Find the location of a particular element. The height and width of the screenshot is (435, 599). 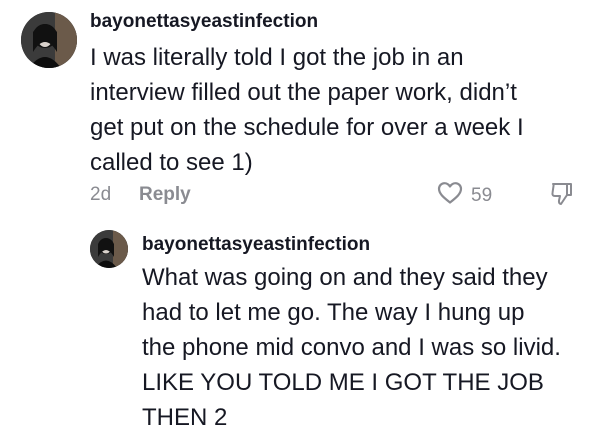

comment-text-line: I was literally told I got the job in an is located at coordinates (277, 57).